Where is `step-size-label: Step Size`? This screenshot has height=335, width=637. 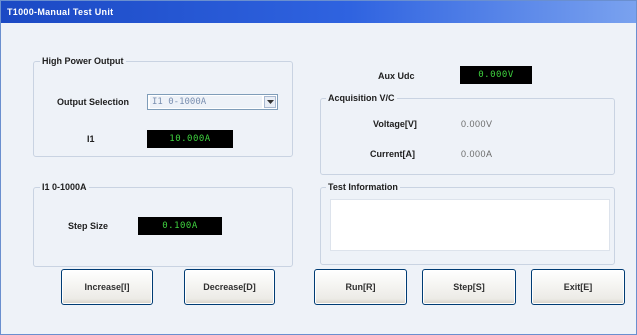
step-size-label: Step Size is located at coordinates (88, 226).